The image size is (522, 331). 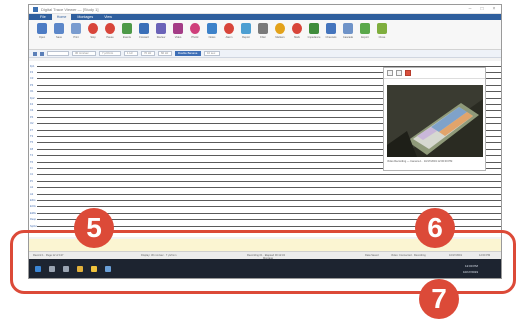 I want to click on ribbon-button-label: Mark, so click(x=297, y=37).